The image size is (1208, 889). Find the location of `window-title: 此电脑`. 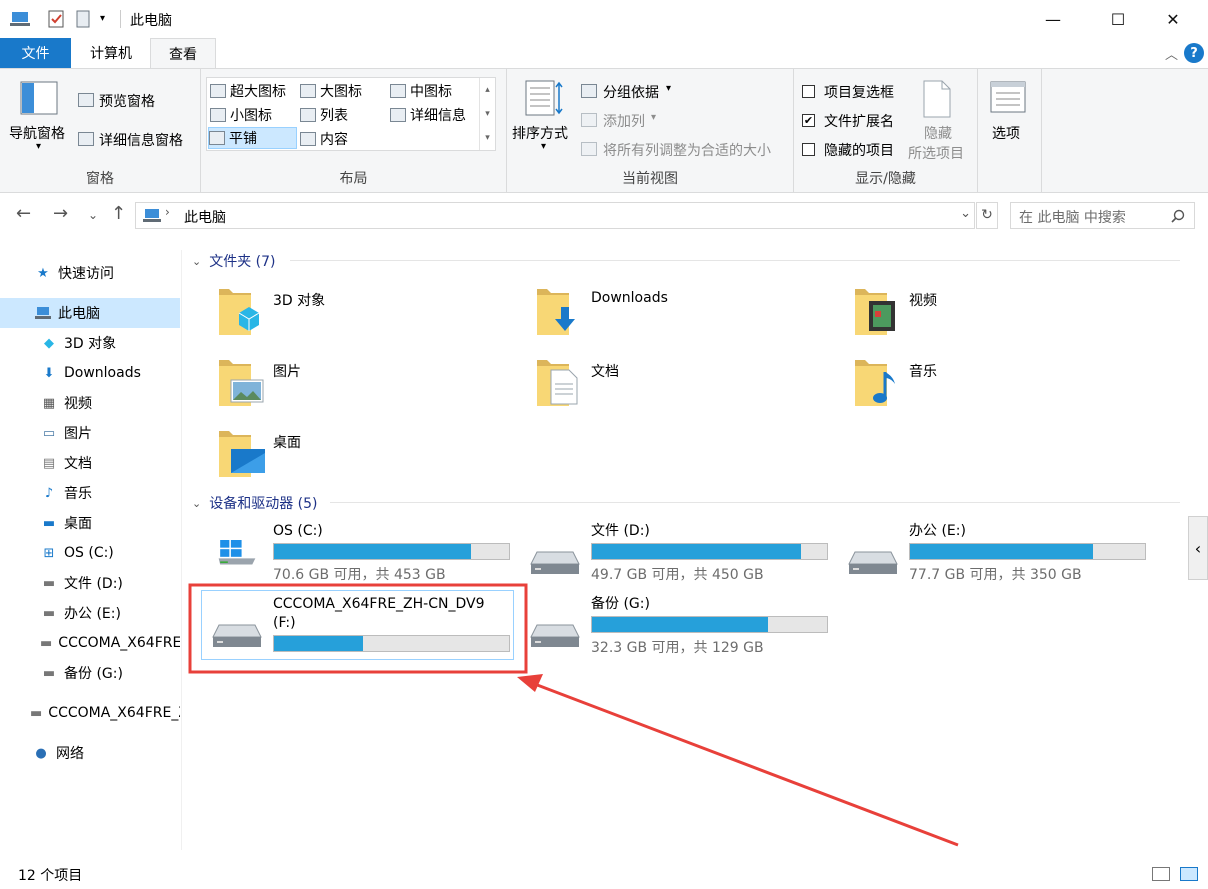

window-title: 此电脑 is located at coordinates (151, 21).